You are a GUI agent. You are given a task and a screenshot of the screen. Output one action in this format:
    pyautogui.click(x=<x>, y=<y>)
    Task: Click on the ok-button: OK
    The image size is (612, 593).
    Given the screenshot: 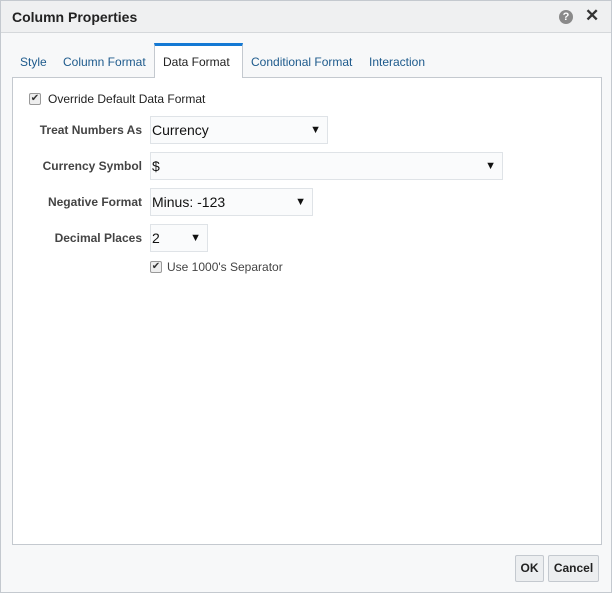 What is the action you would take?
    pyautogui.click(x=529, y=568)
    